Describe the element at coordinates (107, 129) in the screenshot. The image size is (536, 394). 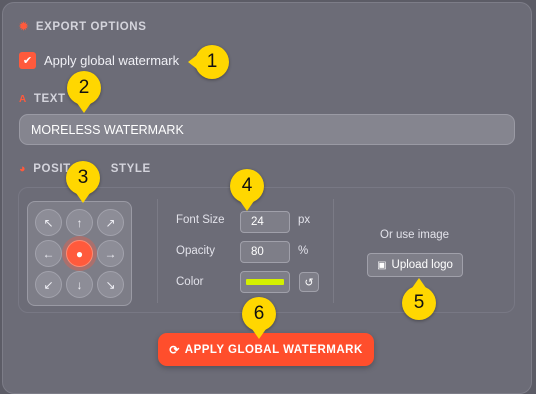
I see `watermark-text-value: MORELESS WATERMARK` at that location.